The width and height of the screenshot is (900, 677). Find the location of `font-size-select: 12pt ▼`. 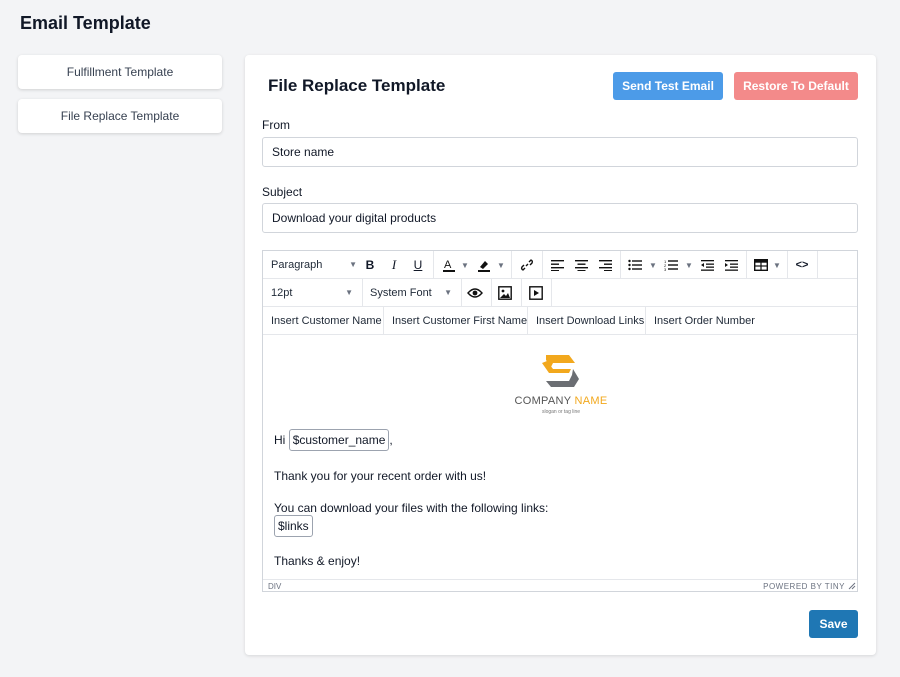

font-size-select: 12pt ▼ is located at coordinates (313, 292).